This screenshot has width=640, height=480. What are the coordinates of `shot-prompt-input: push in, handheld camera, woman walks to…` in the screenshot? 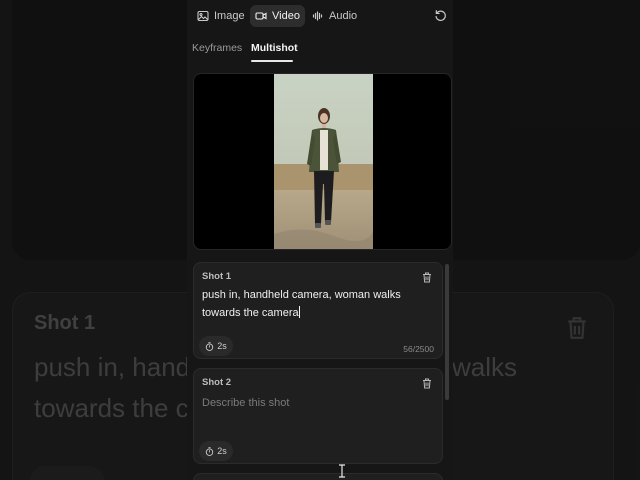 It's located at (316, 304).